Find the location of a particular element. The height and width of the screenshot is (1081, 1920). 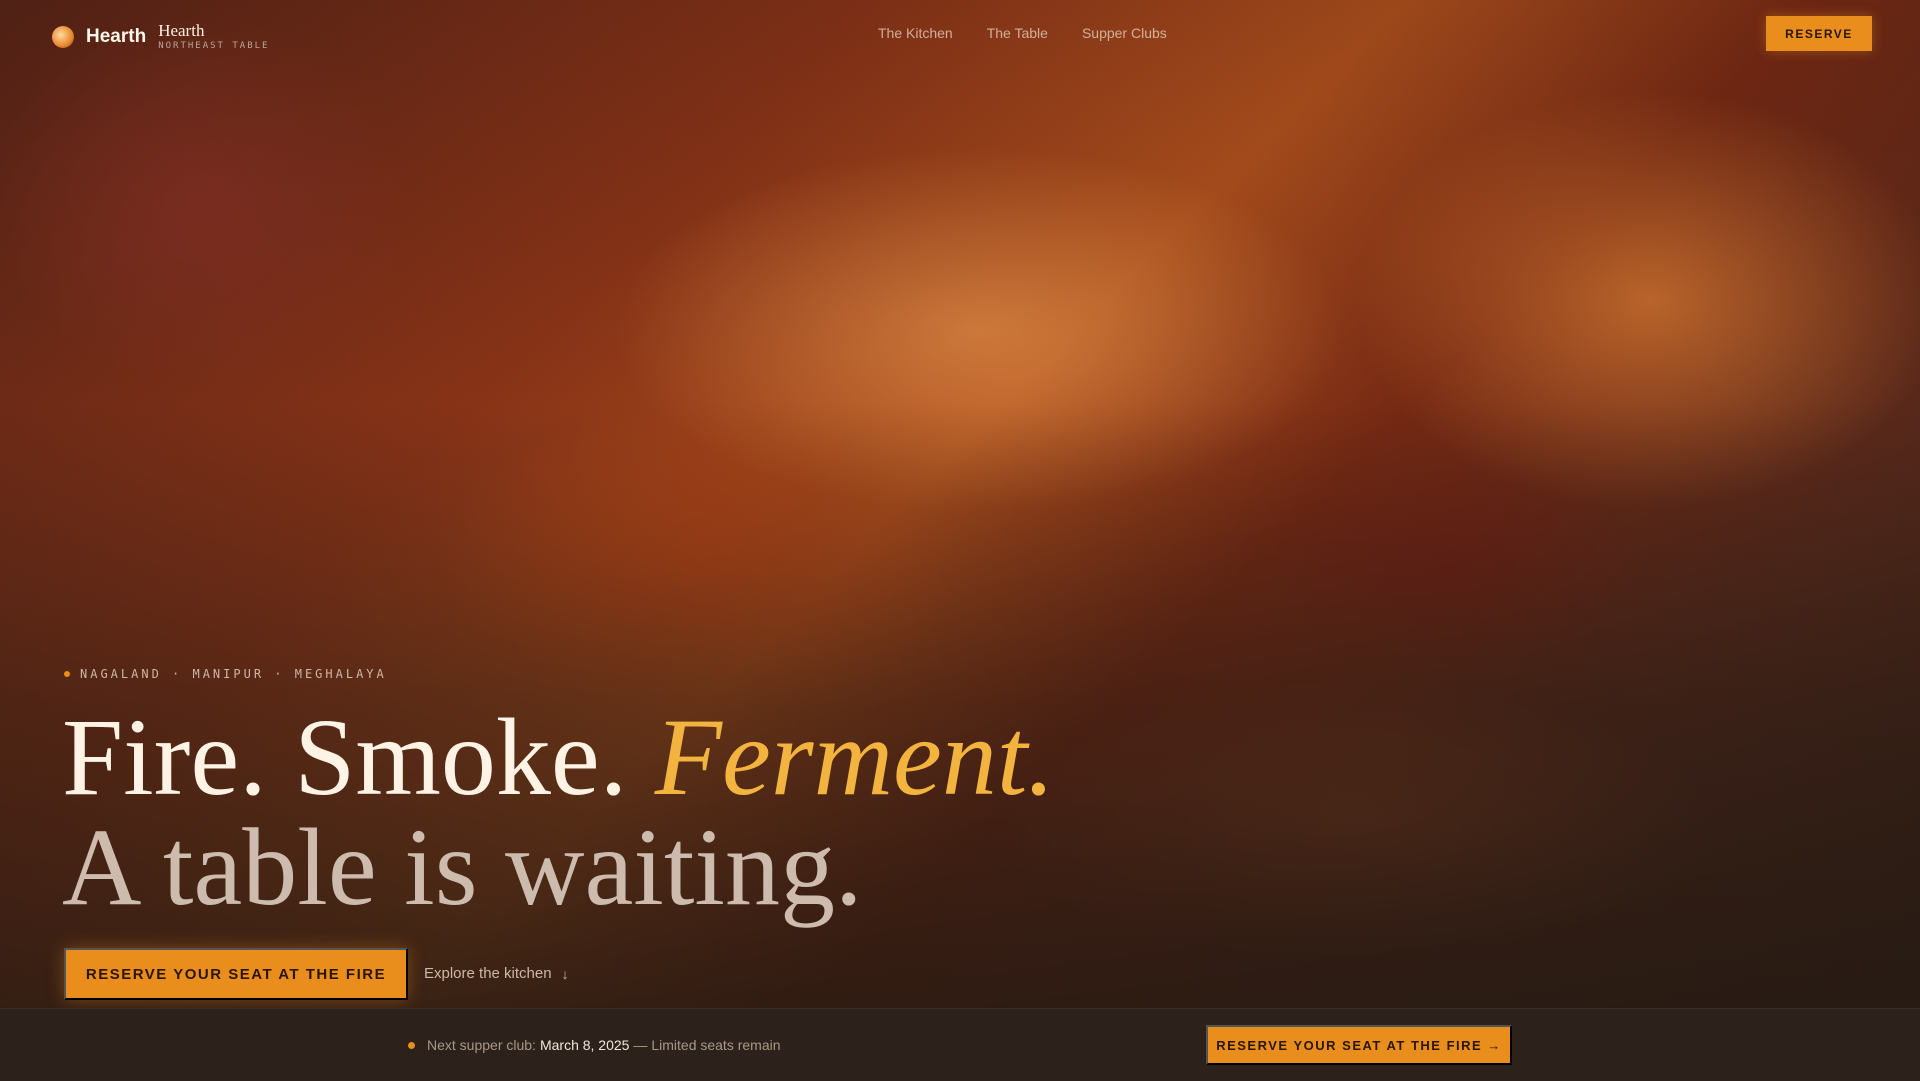

region-dot-icon is located at coordinates (67, 674).